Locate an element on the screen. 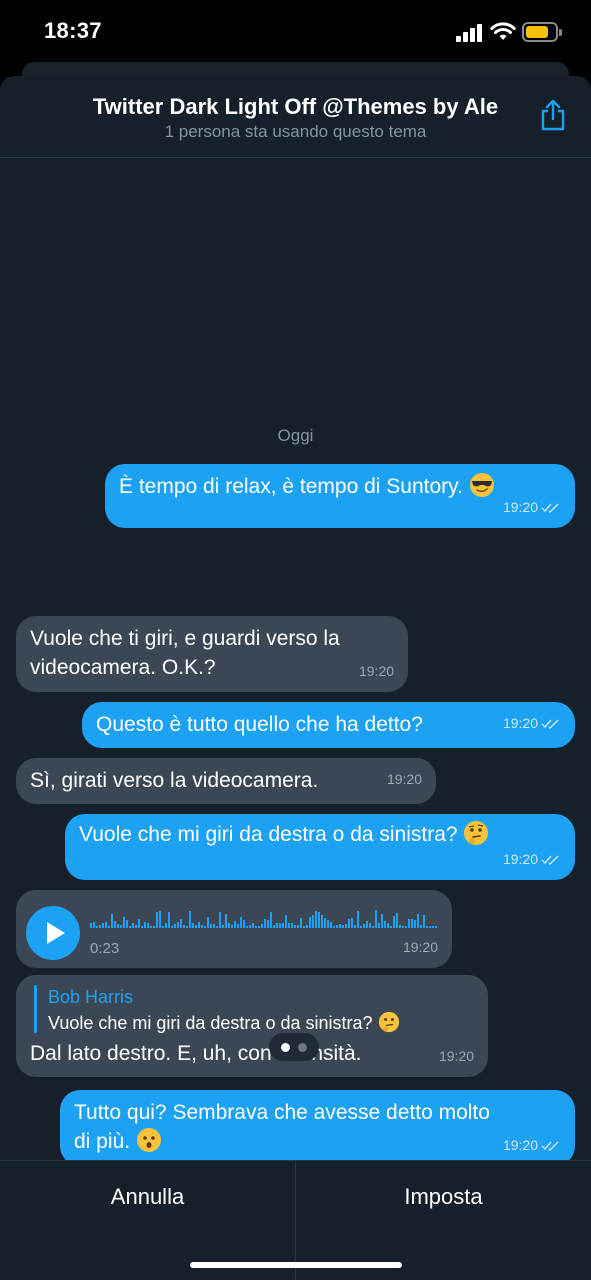 This screenshot has height=1280, width=591. voice-message: 0:23 19:20 is located at coordinates (234, 929).